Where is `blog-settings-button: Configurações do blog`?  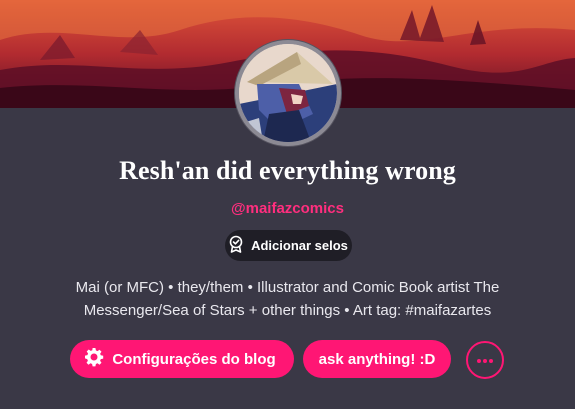 blog-settings-button: Configurações do blog is located at coordinates (182, 359).